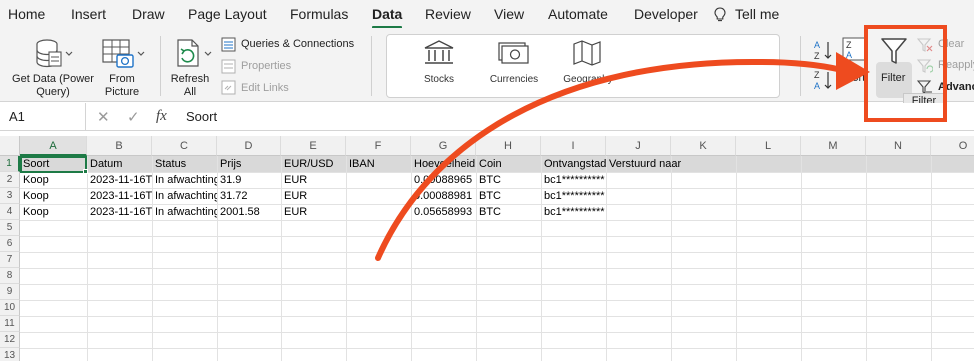 Image resolution: width=974 pixels, height=361 pixels. I want to click on cell-c1: Status, so click(184, 164).